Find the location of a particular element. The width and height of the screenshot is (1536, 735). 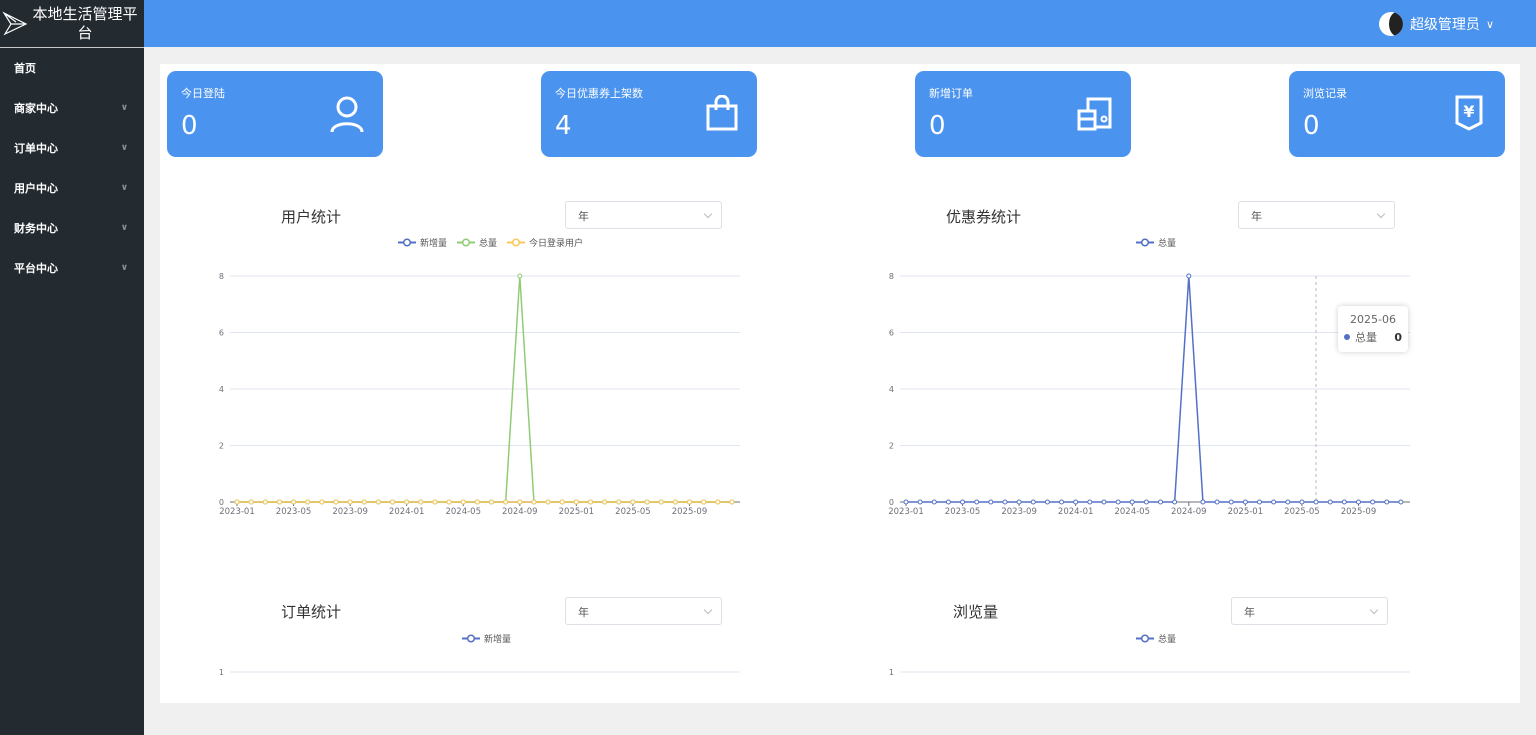

user-menu: 超级管理员 ∨ is located at coordinates (1436, 24).